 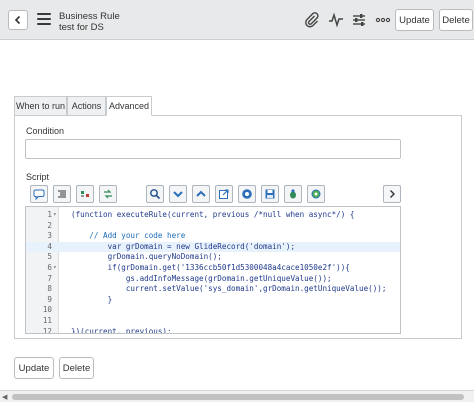 What do you see at coordinates (47, 310) in the screenshot?
I see `line-number: 10` at bounding box center [47, 310].